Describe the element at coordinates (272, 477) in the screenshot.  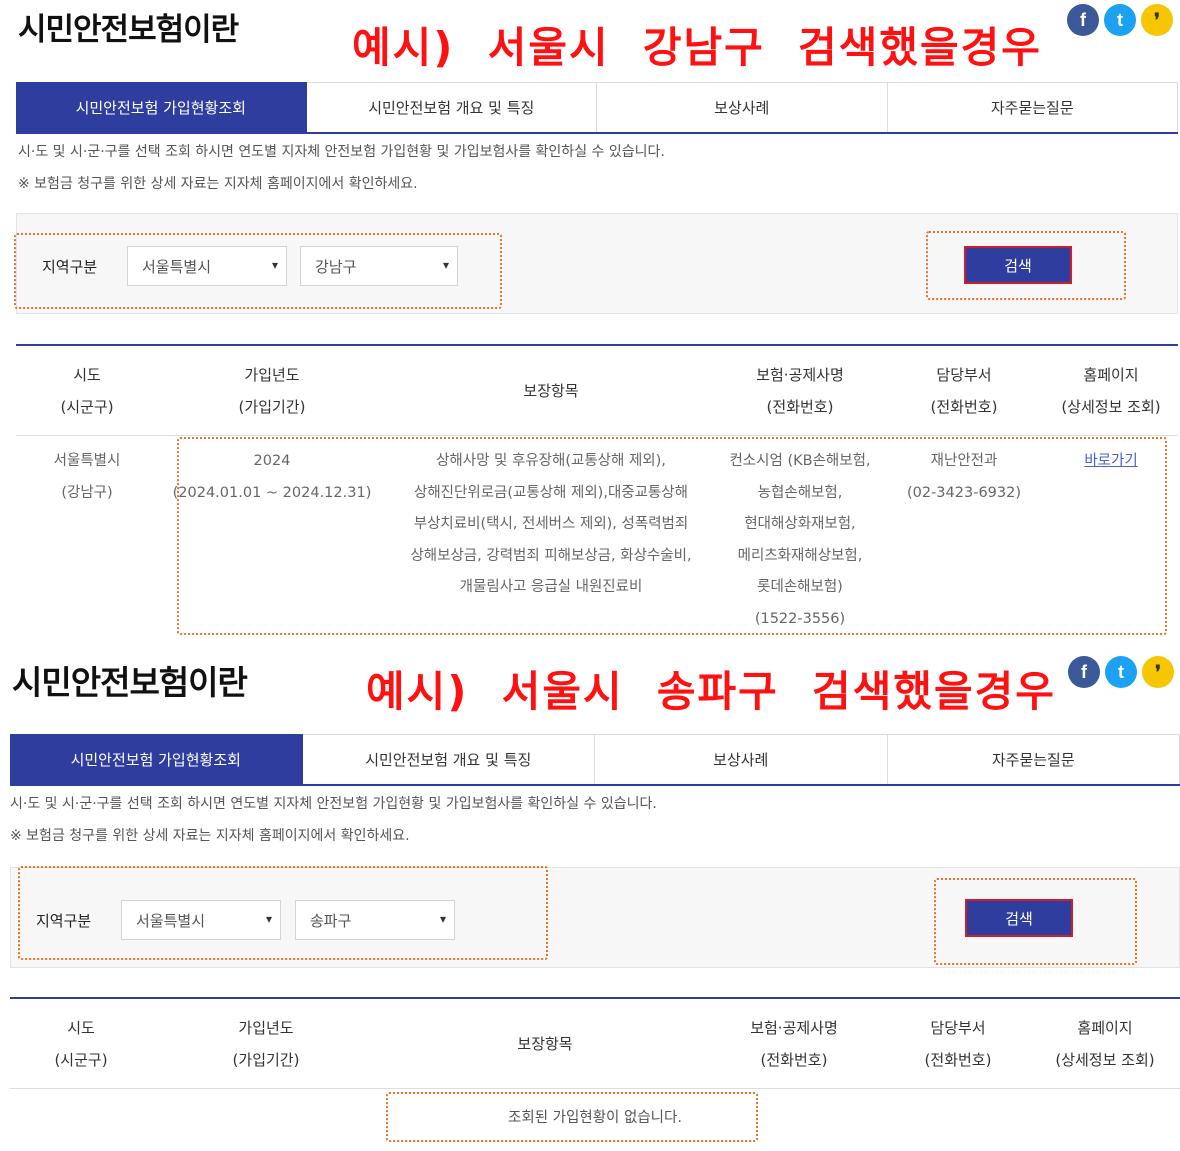
I see `cell-year: 2024 (2024.01.01 ~ 2024.12.31)` at that location.